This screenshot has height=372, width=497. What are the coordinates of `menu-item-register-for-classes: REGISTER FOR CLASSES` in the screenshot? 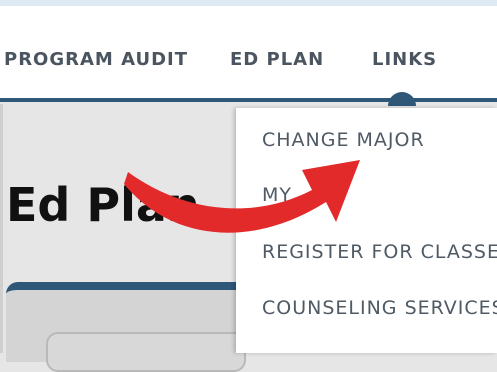 It's located at (379, 252).